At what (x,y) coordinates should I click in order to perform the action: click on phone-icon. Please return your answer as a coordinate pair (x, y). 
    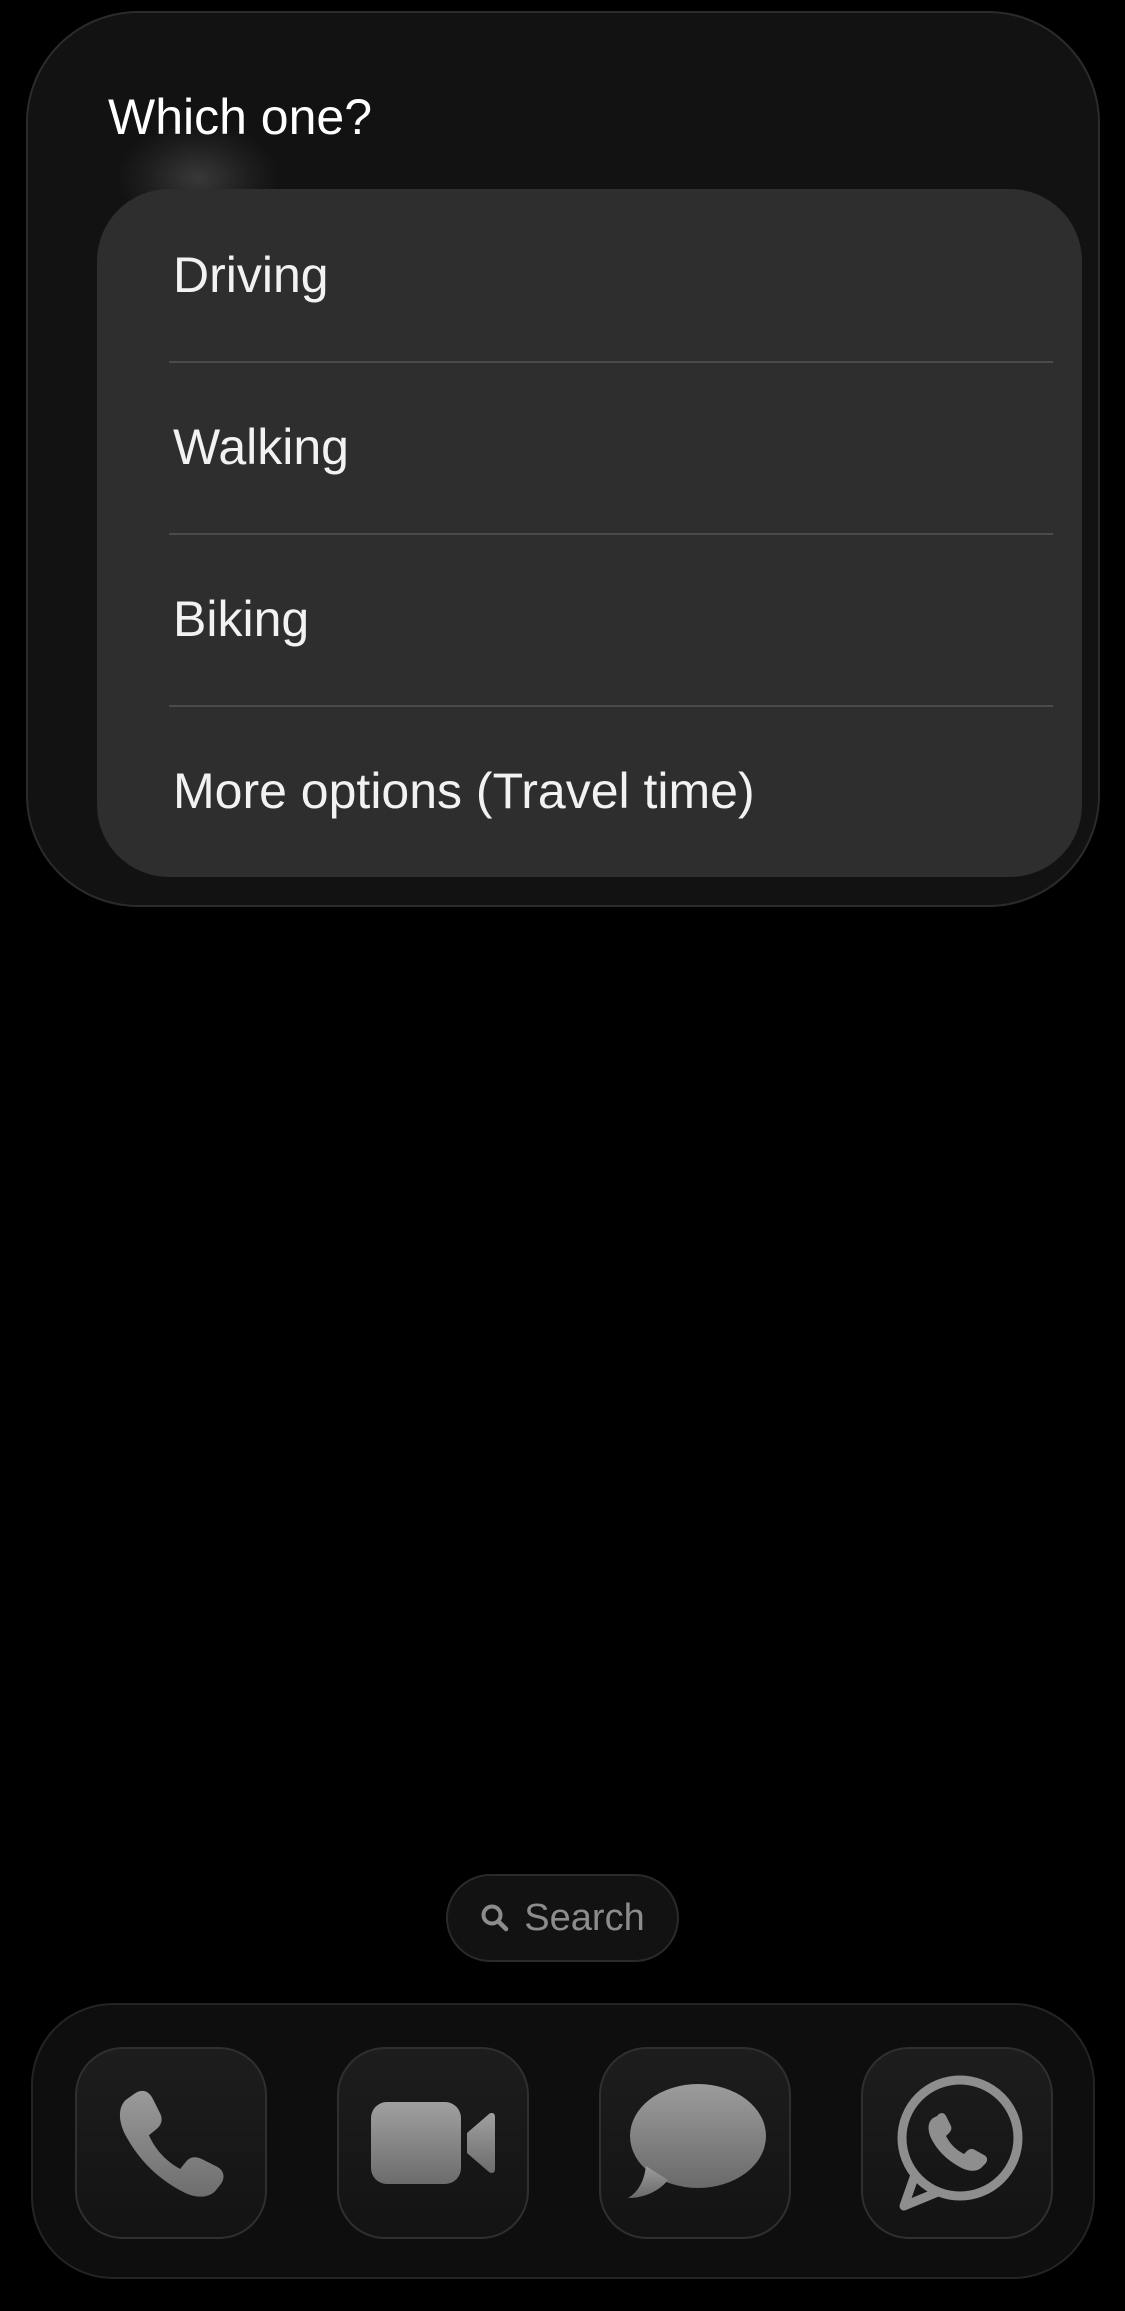
    Looking at the image, I should click on (171, 2143).